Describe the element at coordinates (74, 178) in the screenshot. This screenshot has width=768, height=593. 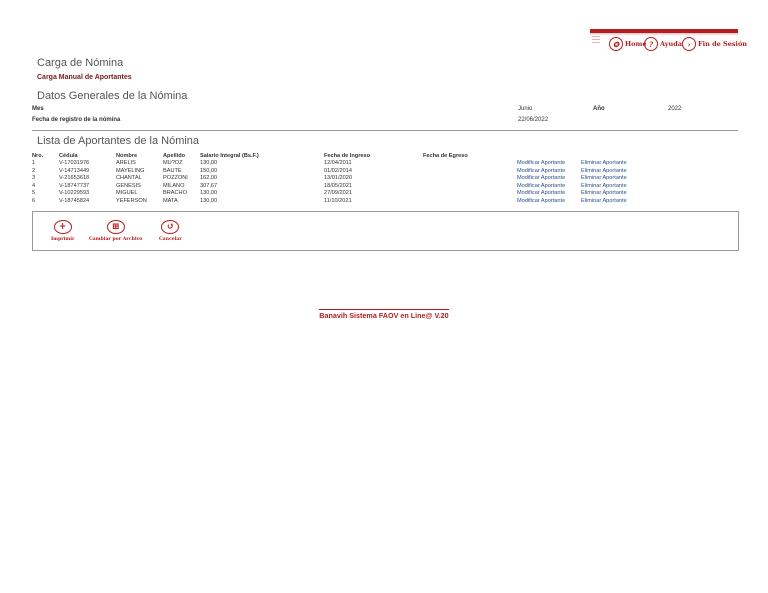
I see `cell-cedula: V-21653618` at that location.